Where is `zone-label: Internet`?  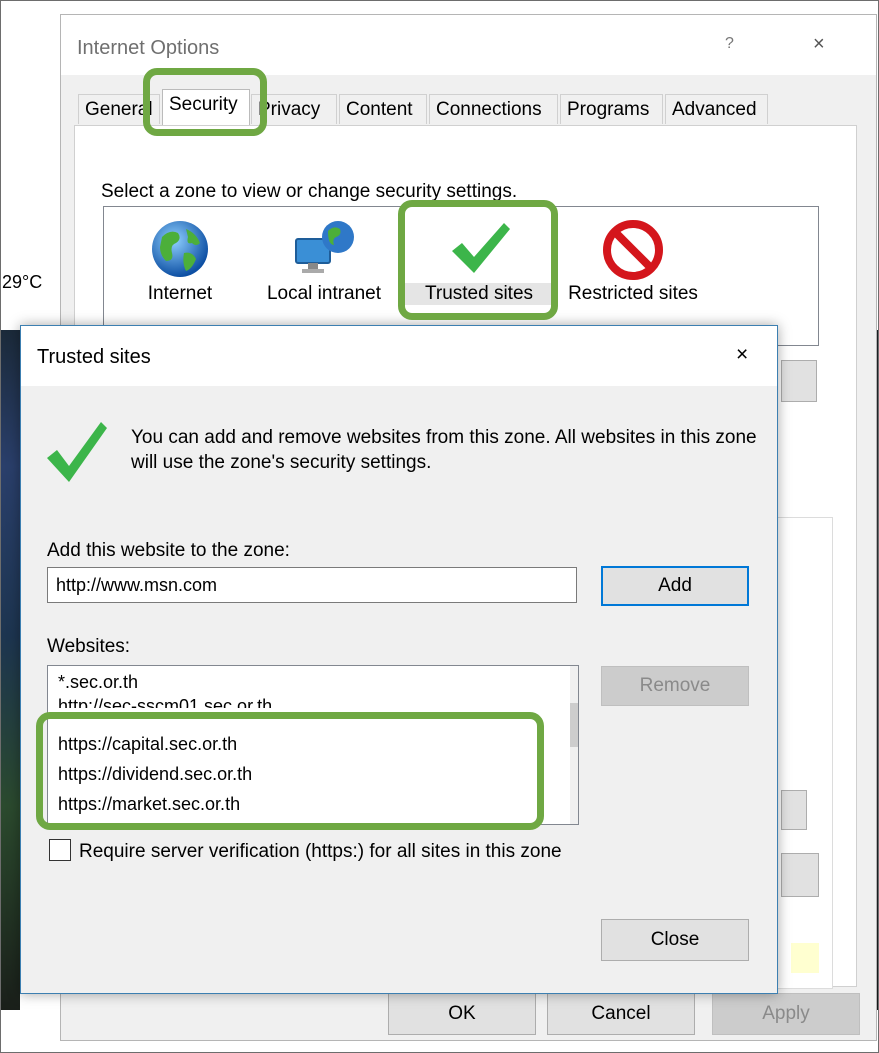
zone-label: Internet is located at coordinates (180, 293).